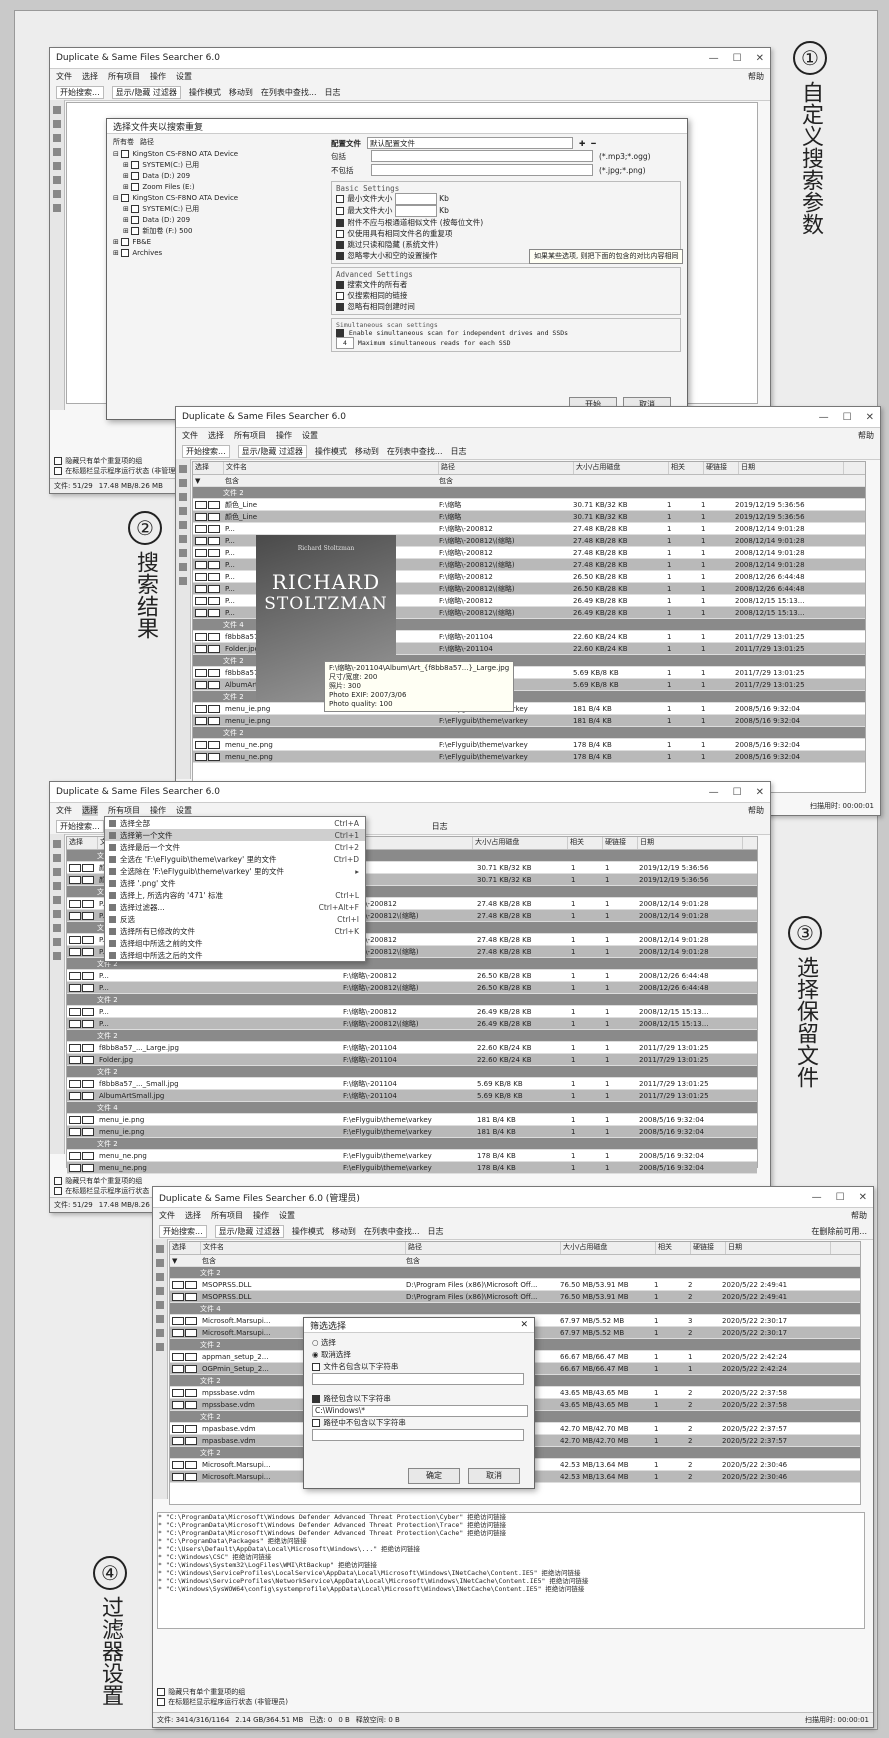 The width and height of the screenshot is (889, 1738). Describe the element at coordinates (333, 92) in the screenshot. I see `log-button: 日志` at that location.